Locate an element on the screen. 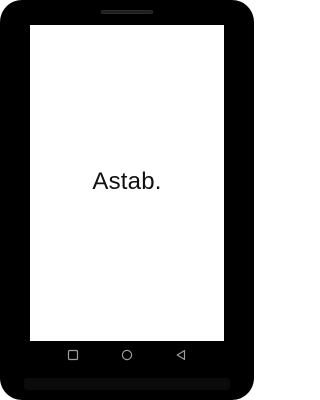 Image resolution: width=320 pixels, height=400 pixels. center-text: Astab. is located at coordinates (127, 181).